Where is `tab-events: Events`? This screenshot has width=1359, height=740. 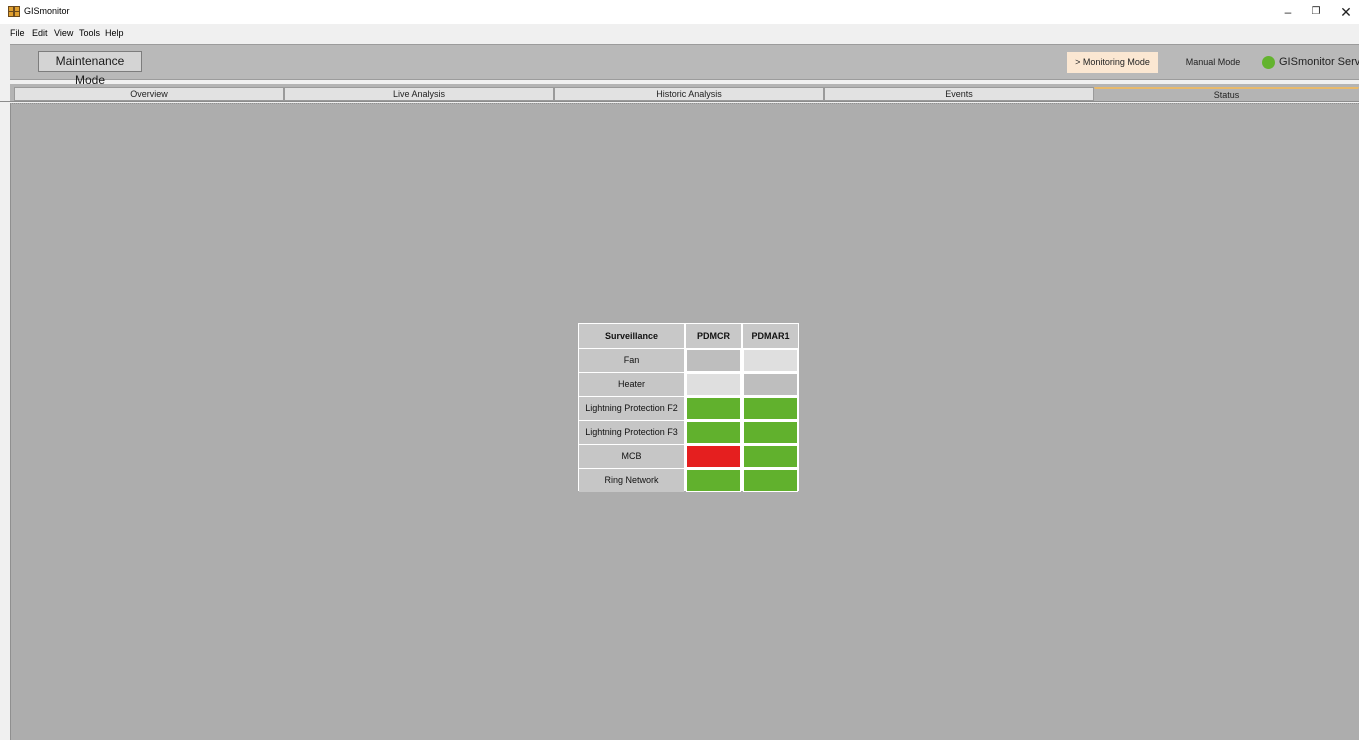
tab-events: Events is located at coordinates (959, 94).